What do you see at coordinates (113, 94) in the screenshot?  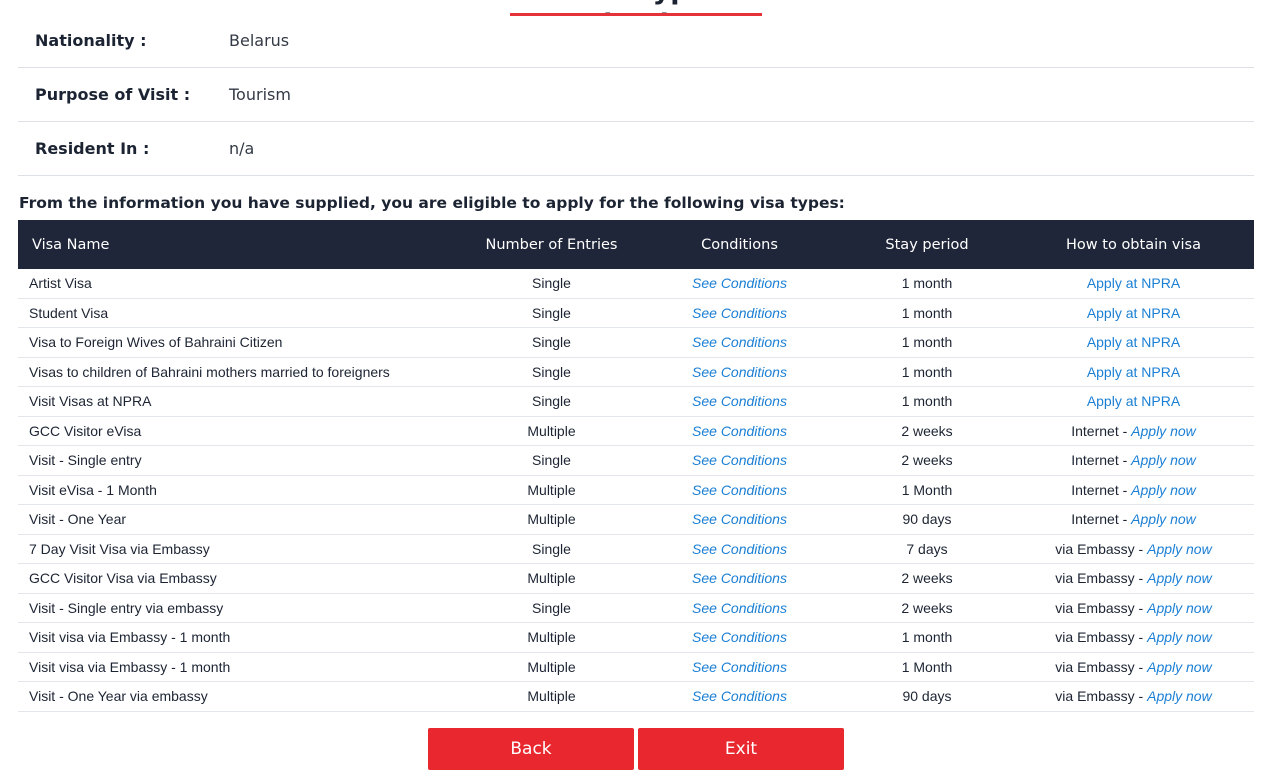 I see `purpose-label: Purpose of Visit :` at bounding box center [113, 94].